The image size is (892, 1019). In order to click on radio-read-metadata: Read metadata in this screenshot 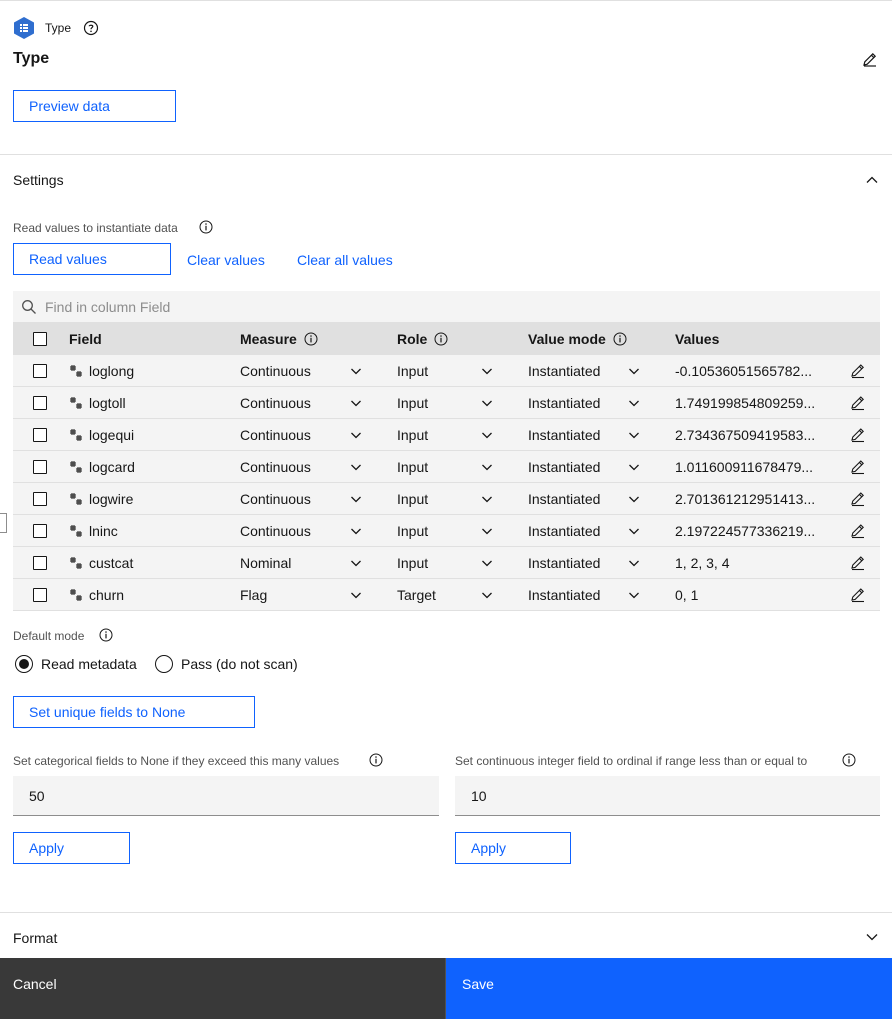, I will do `click(76, 664)`.